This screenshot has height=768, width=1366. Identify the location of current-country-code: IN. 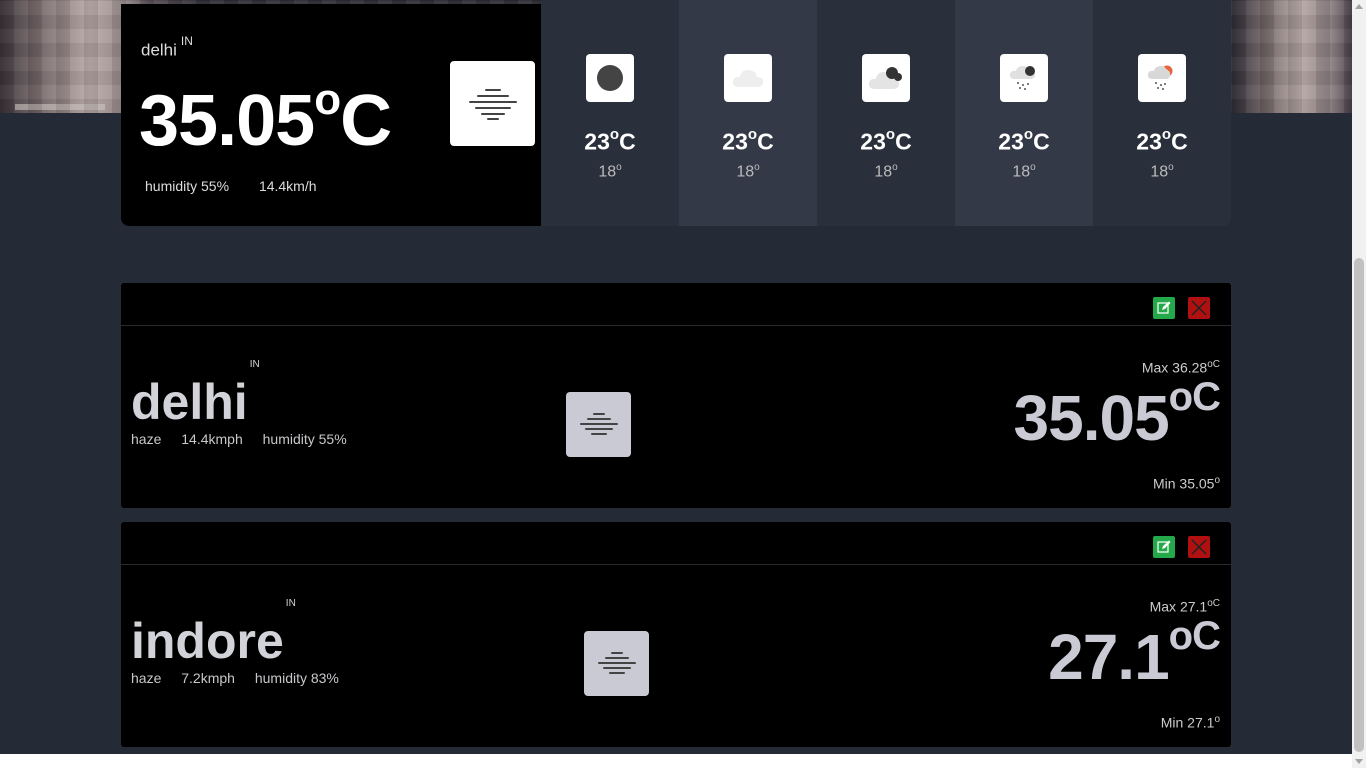
(186, 41).